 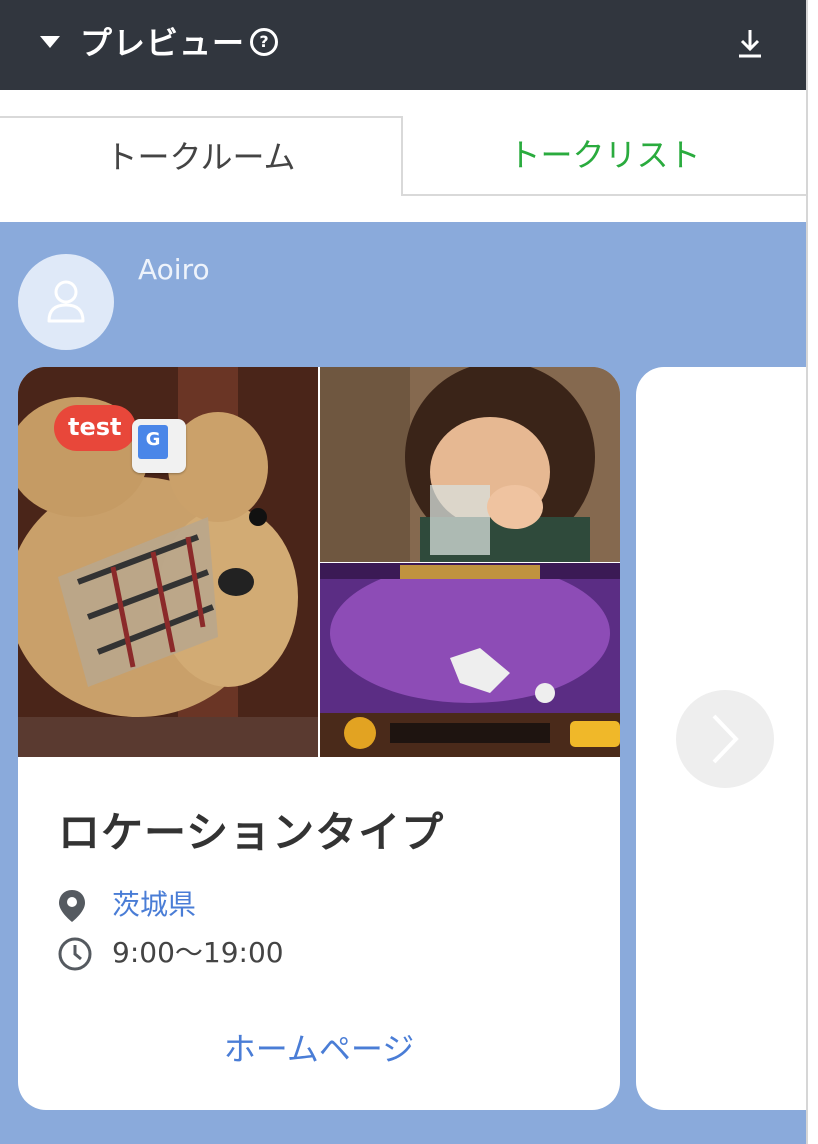 What do you see at coordinates (470, 660) in the screenshot?
I see `card-image-game` at bounding box center [470, 660].